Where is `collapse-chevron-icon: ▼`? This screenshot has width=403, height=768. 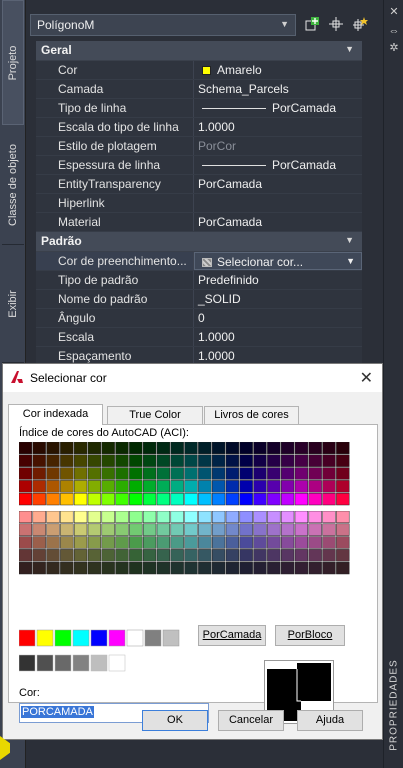 collapse-chevron-icon: ▼ is located at coordinates (349, 49).